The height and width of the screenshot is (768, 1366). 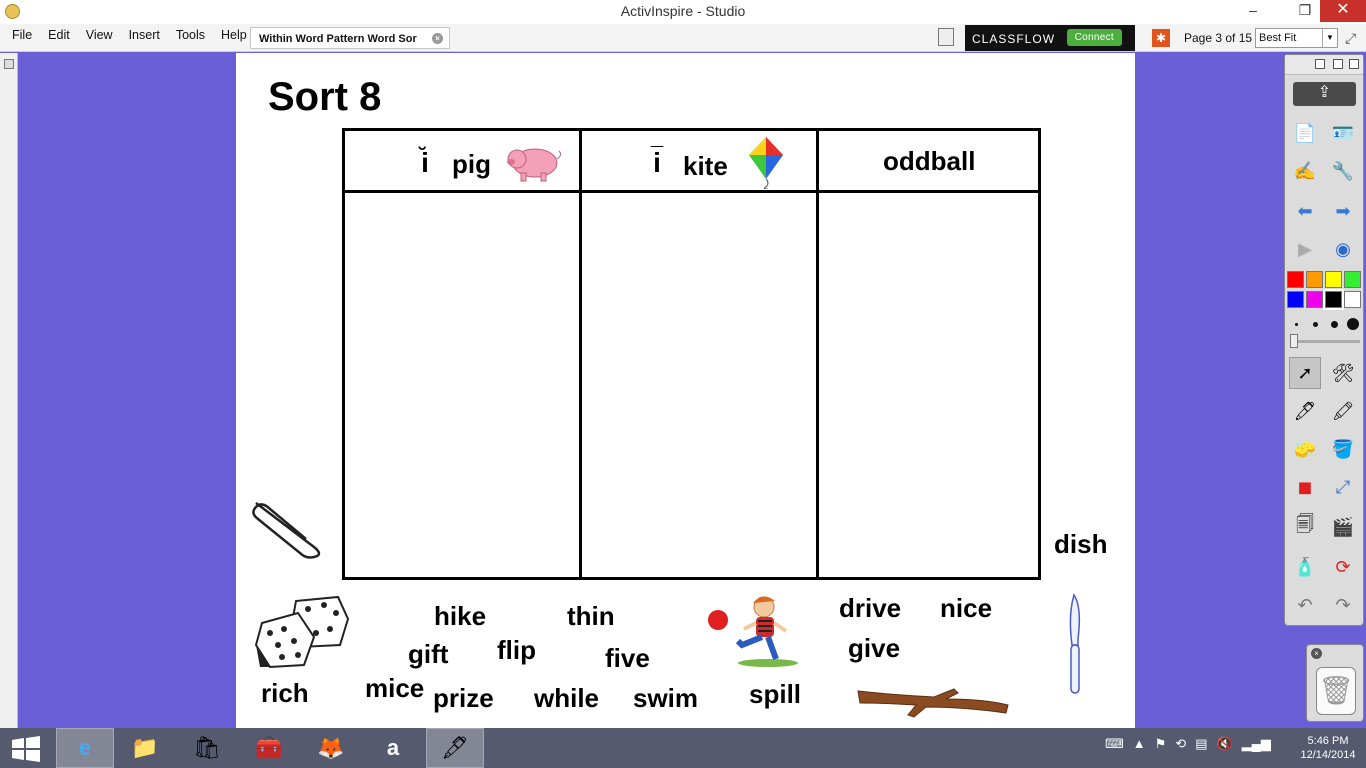 What do you see at coordinates (437, 38) in the screenshot?
I see `close-tab-icon: ×` at bounding box center [437, 38].